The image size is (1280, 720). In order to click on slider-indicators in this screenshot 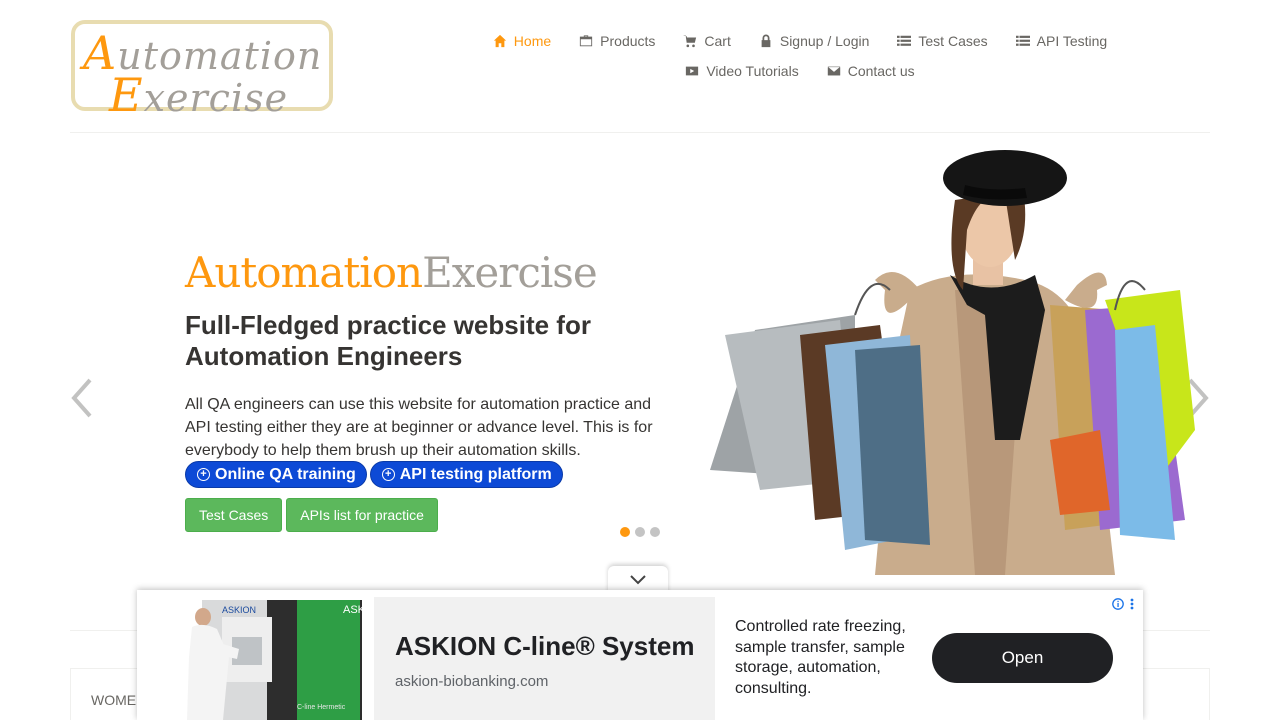, I will do `click(640, 532)`.